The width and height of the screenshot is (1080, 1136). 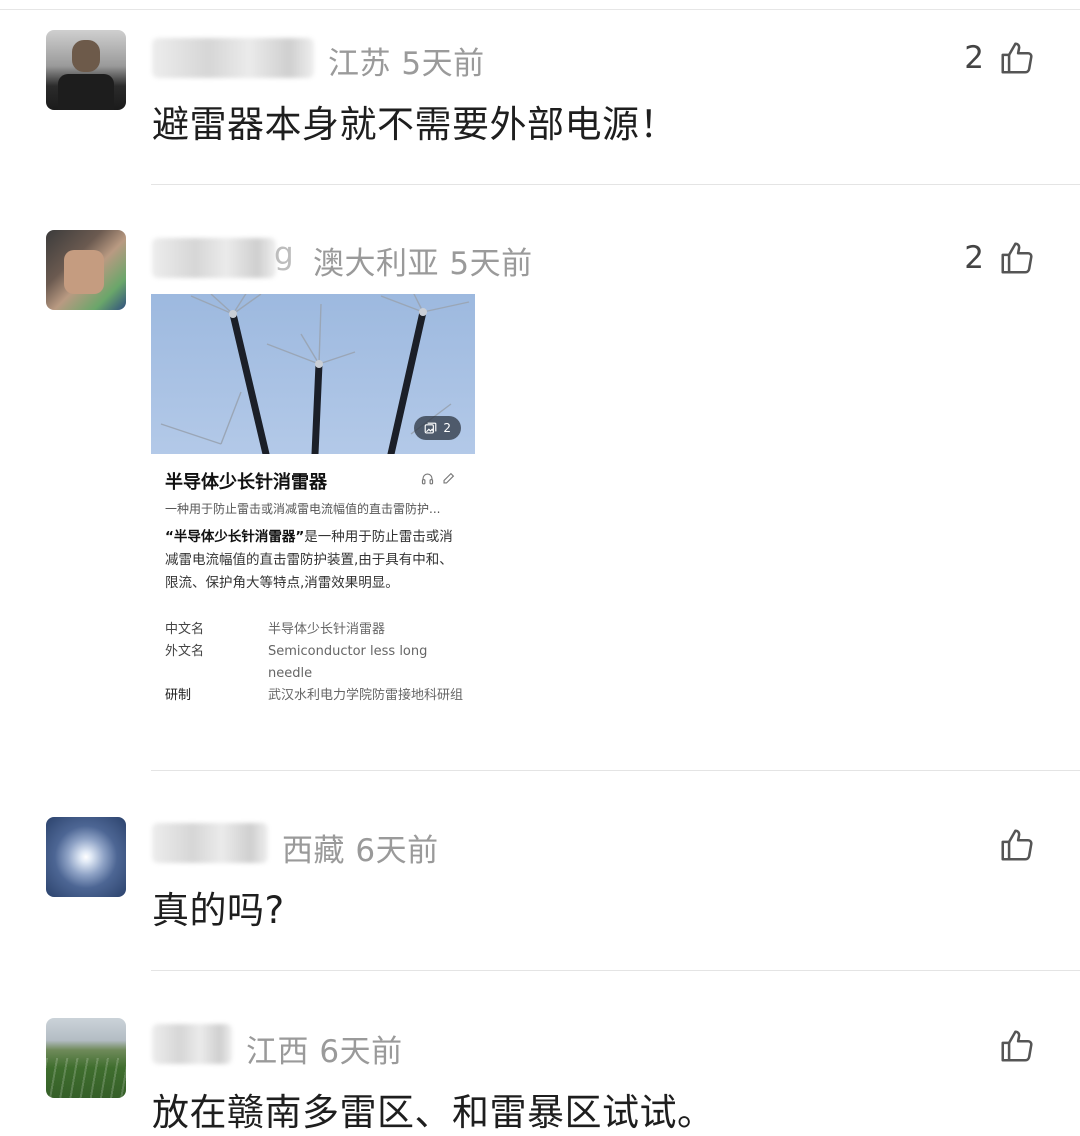 I want to click on comment-text: 放在赣南多雷区、和雷暴区试试。, so click(x=433, y=1112).